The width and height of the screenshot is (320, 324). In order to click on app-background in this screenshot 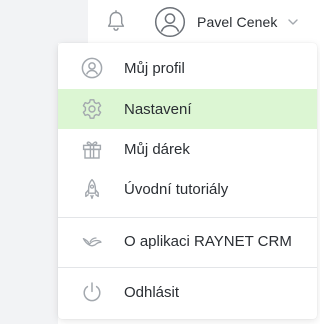, I will do `click(44, 21)`.